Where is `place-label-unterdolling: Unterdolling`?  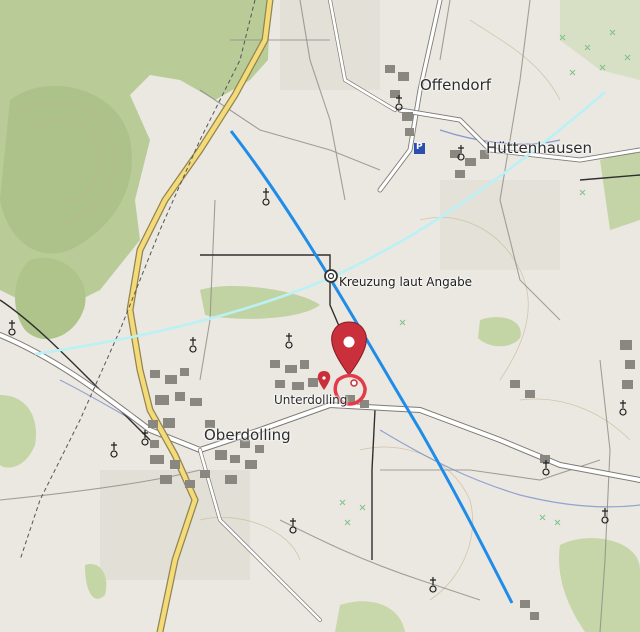 place-label-unterdolling: Unterdolling is located at coordinates (311, 400).